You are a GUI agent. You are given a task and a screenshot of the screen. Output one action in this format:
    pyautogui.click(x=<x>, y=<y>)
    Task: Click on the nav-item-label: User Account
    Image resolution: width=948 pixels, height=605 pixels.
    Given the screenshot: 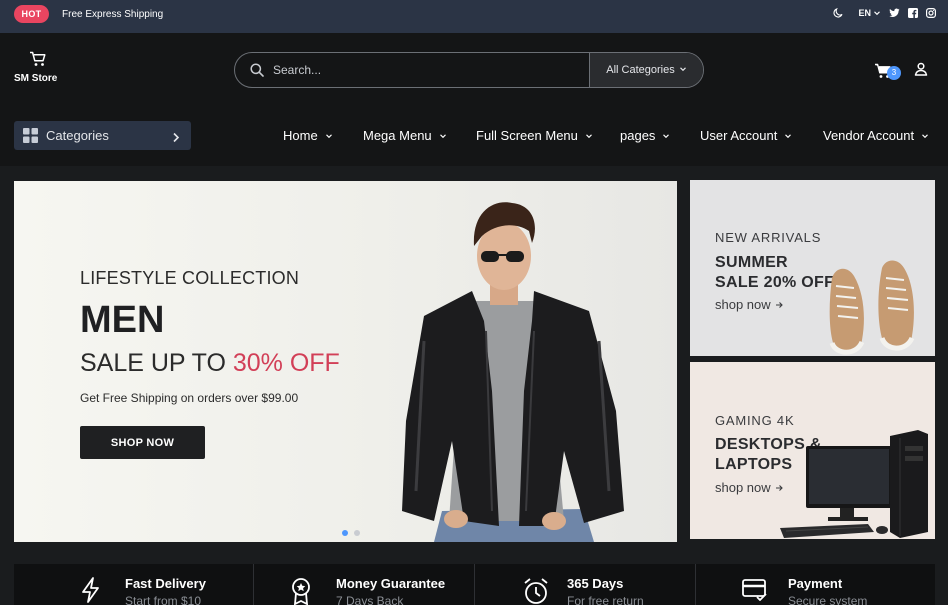 What is the action you would take?
    pyautogui.click(x=739, y=135)
    